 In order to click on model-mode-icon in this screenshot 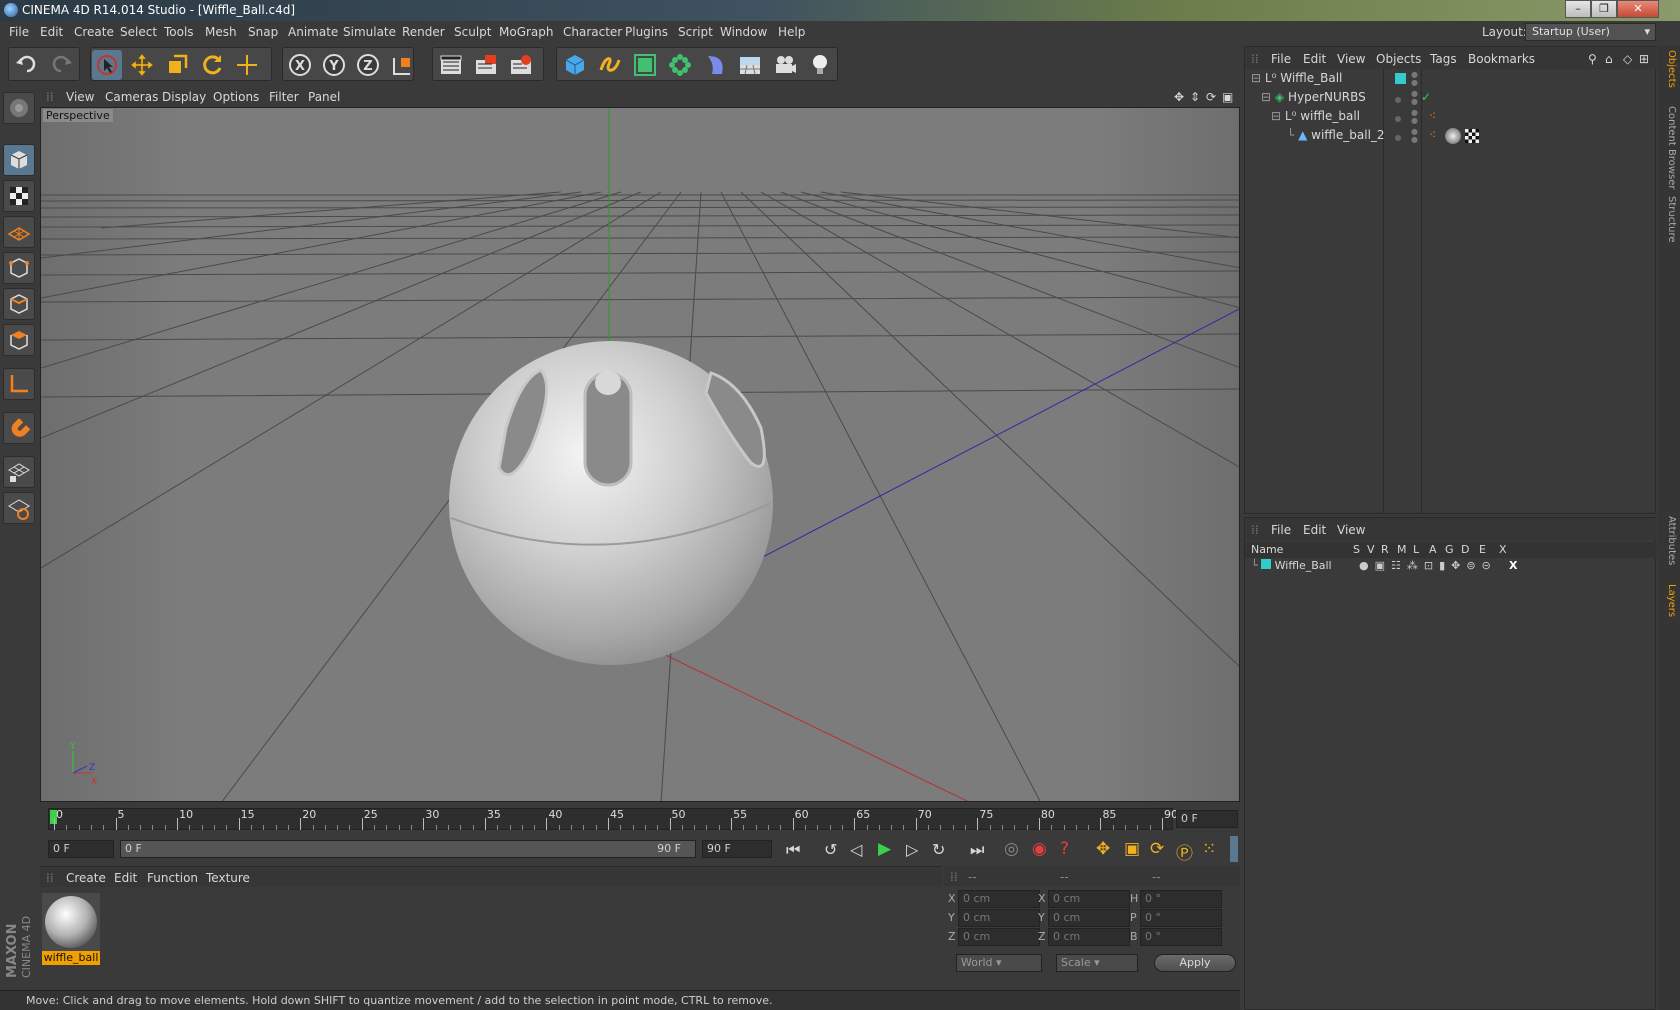, I will do `click(19, 160)`.